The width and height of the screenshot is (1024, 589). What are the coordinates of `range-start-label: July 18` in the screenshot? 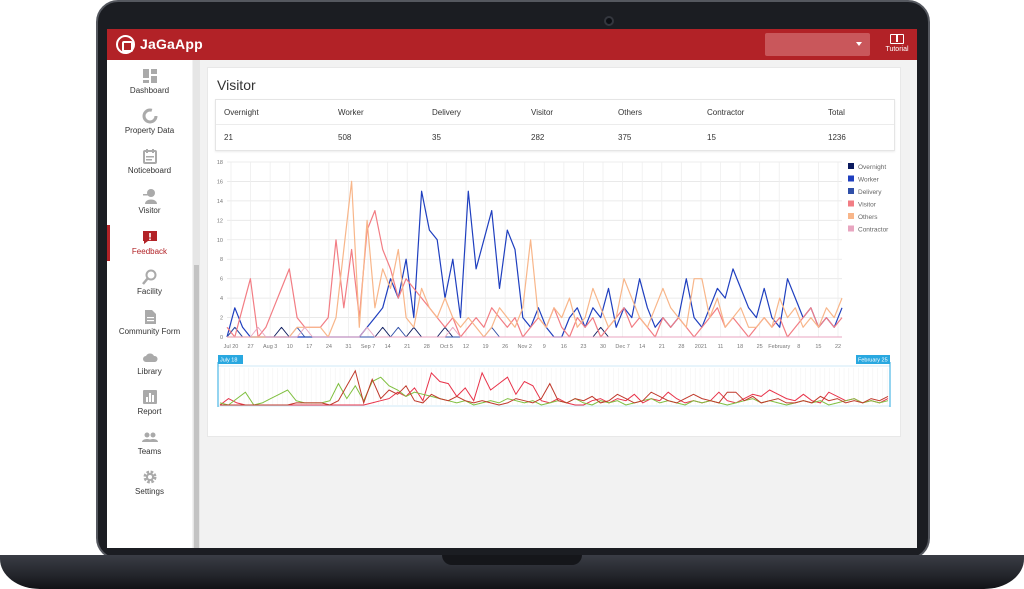 It's located at (228, 361).